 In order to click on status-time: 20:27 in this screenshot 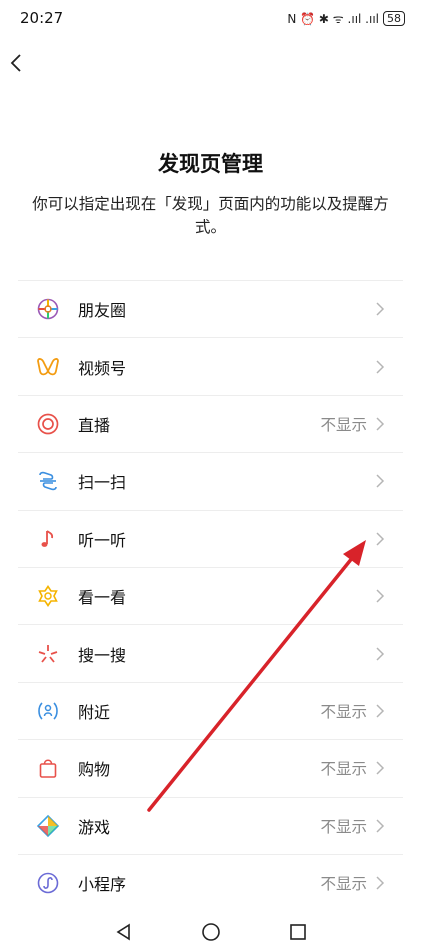, I will do `click(42, 18)`.